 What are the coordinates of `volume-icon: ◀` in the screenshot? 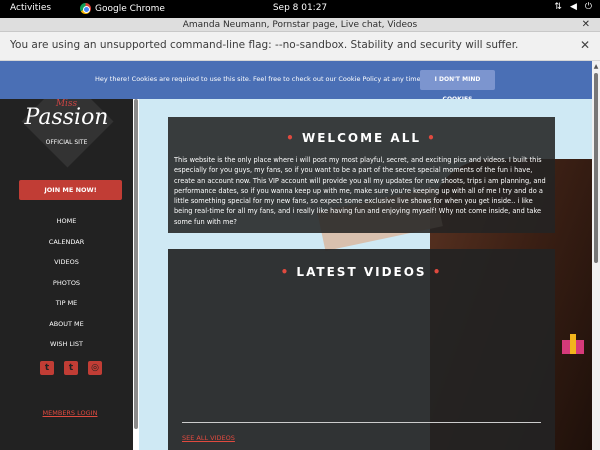 It's located at (573, 7).